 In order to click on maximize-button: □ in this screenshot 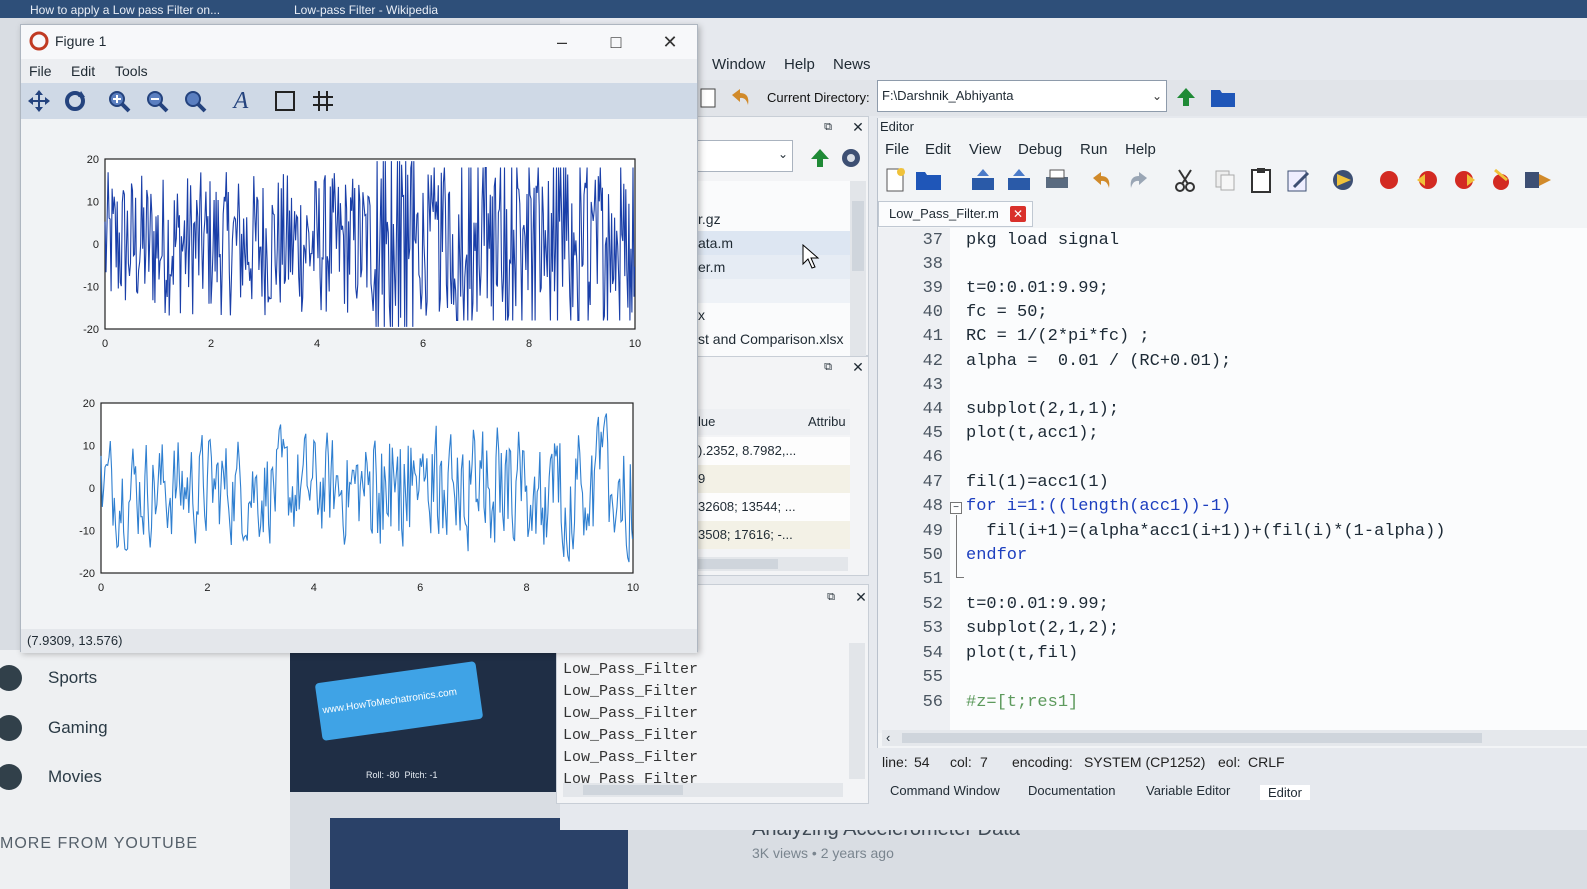, I will do `click(616, 42)`.